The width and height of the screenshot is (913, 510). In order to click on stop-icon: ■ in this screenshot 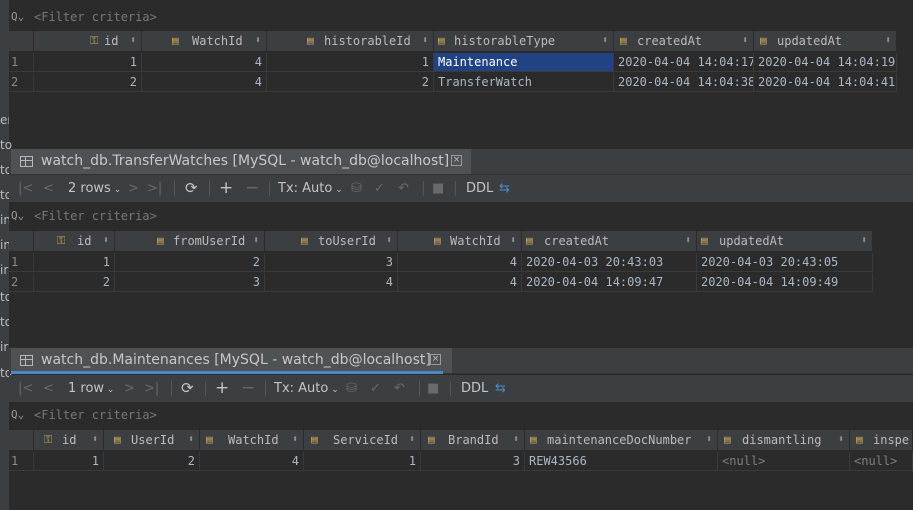, I will do `click(438, 188)`.